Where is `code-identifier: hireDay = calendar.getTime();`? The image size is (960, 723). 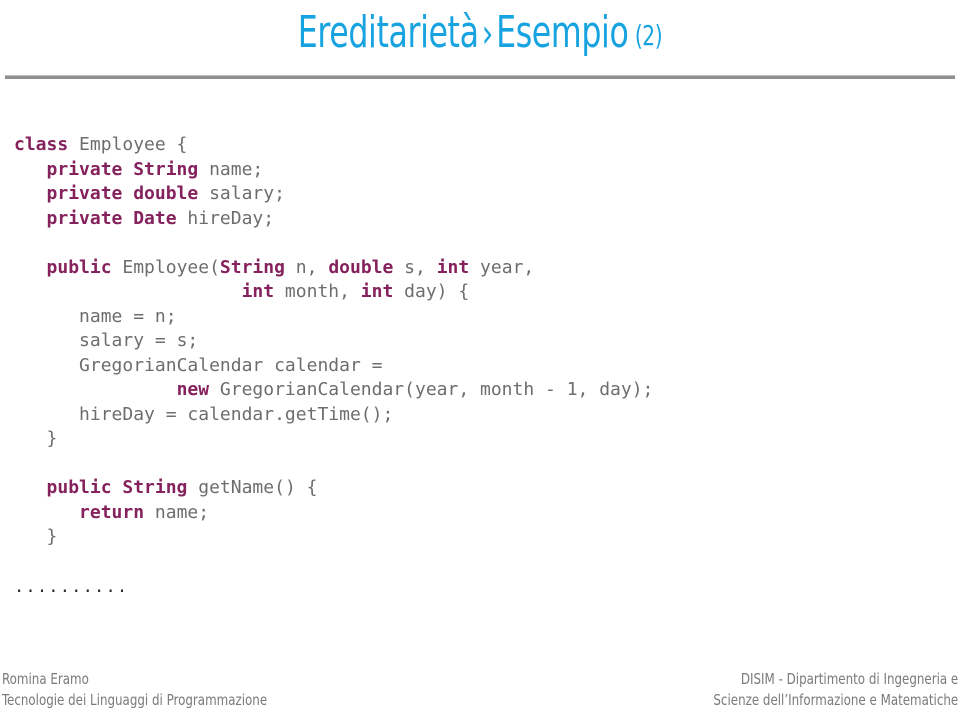
code-identifier: hireDay = calendar.getTime(); is located at coordinates (236, 414).